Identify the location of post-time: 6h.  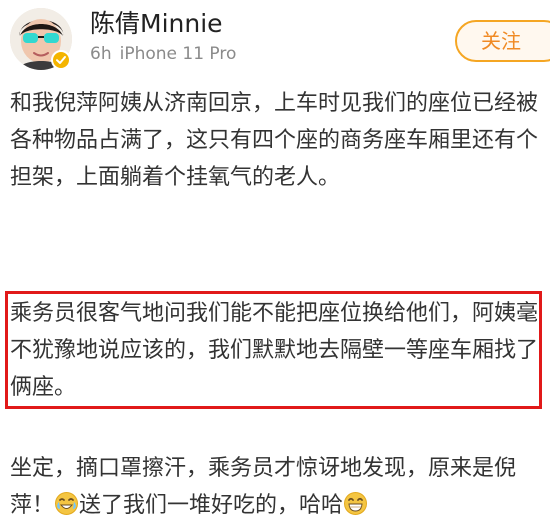
(101, 54).